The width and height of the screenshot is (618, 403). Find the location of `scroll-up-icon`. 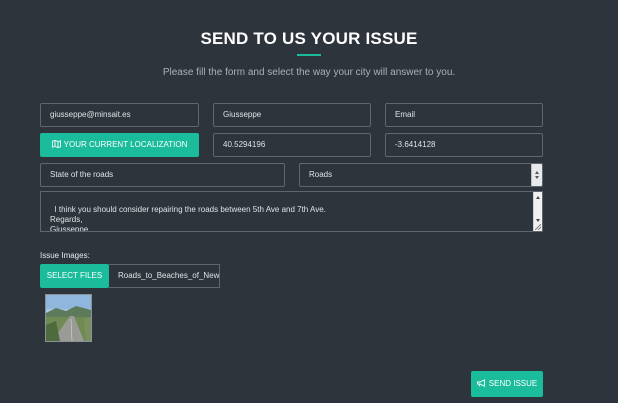

scroll-up-icon is located at coordinates (538, 197).